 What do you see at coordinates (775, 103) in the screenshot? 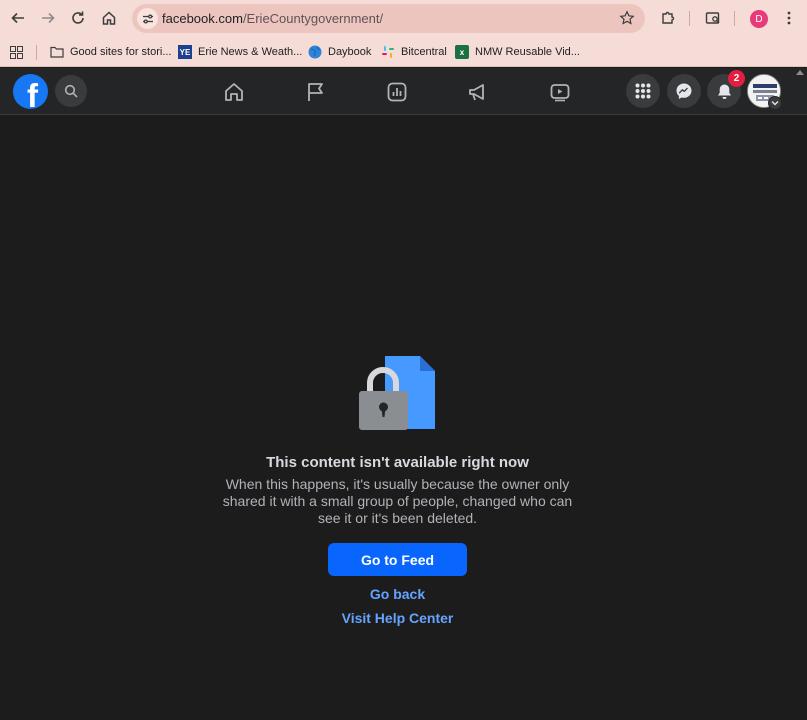
I see `account-chevron-down-icon` at bounding box center [775, 103].